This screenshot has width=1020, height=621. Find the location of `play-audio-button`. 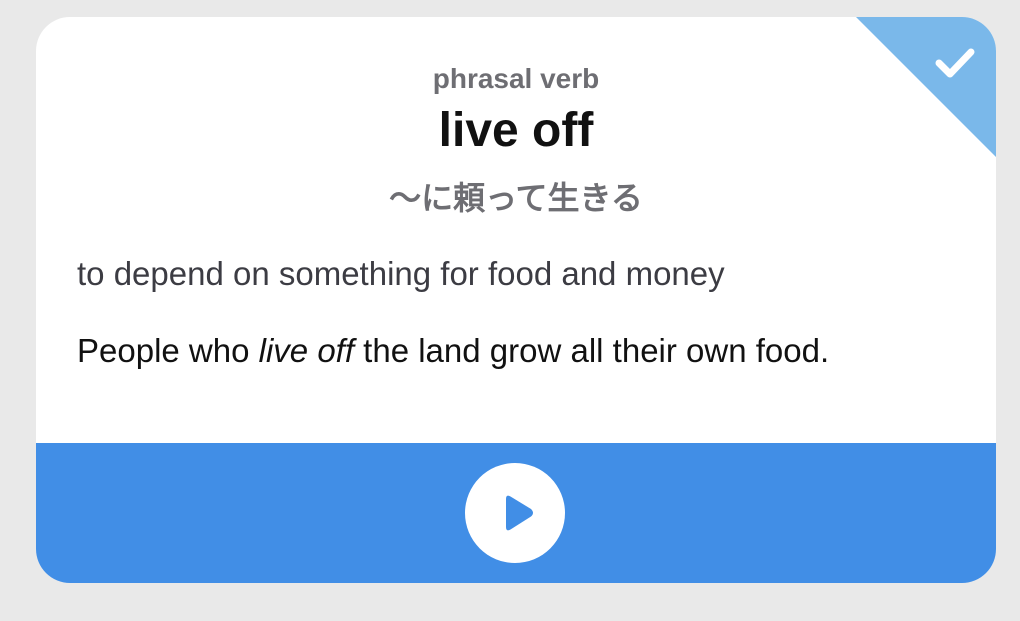

play-audio-button is located at coordinates (515, 513).